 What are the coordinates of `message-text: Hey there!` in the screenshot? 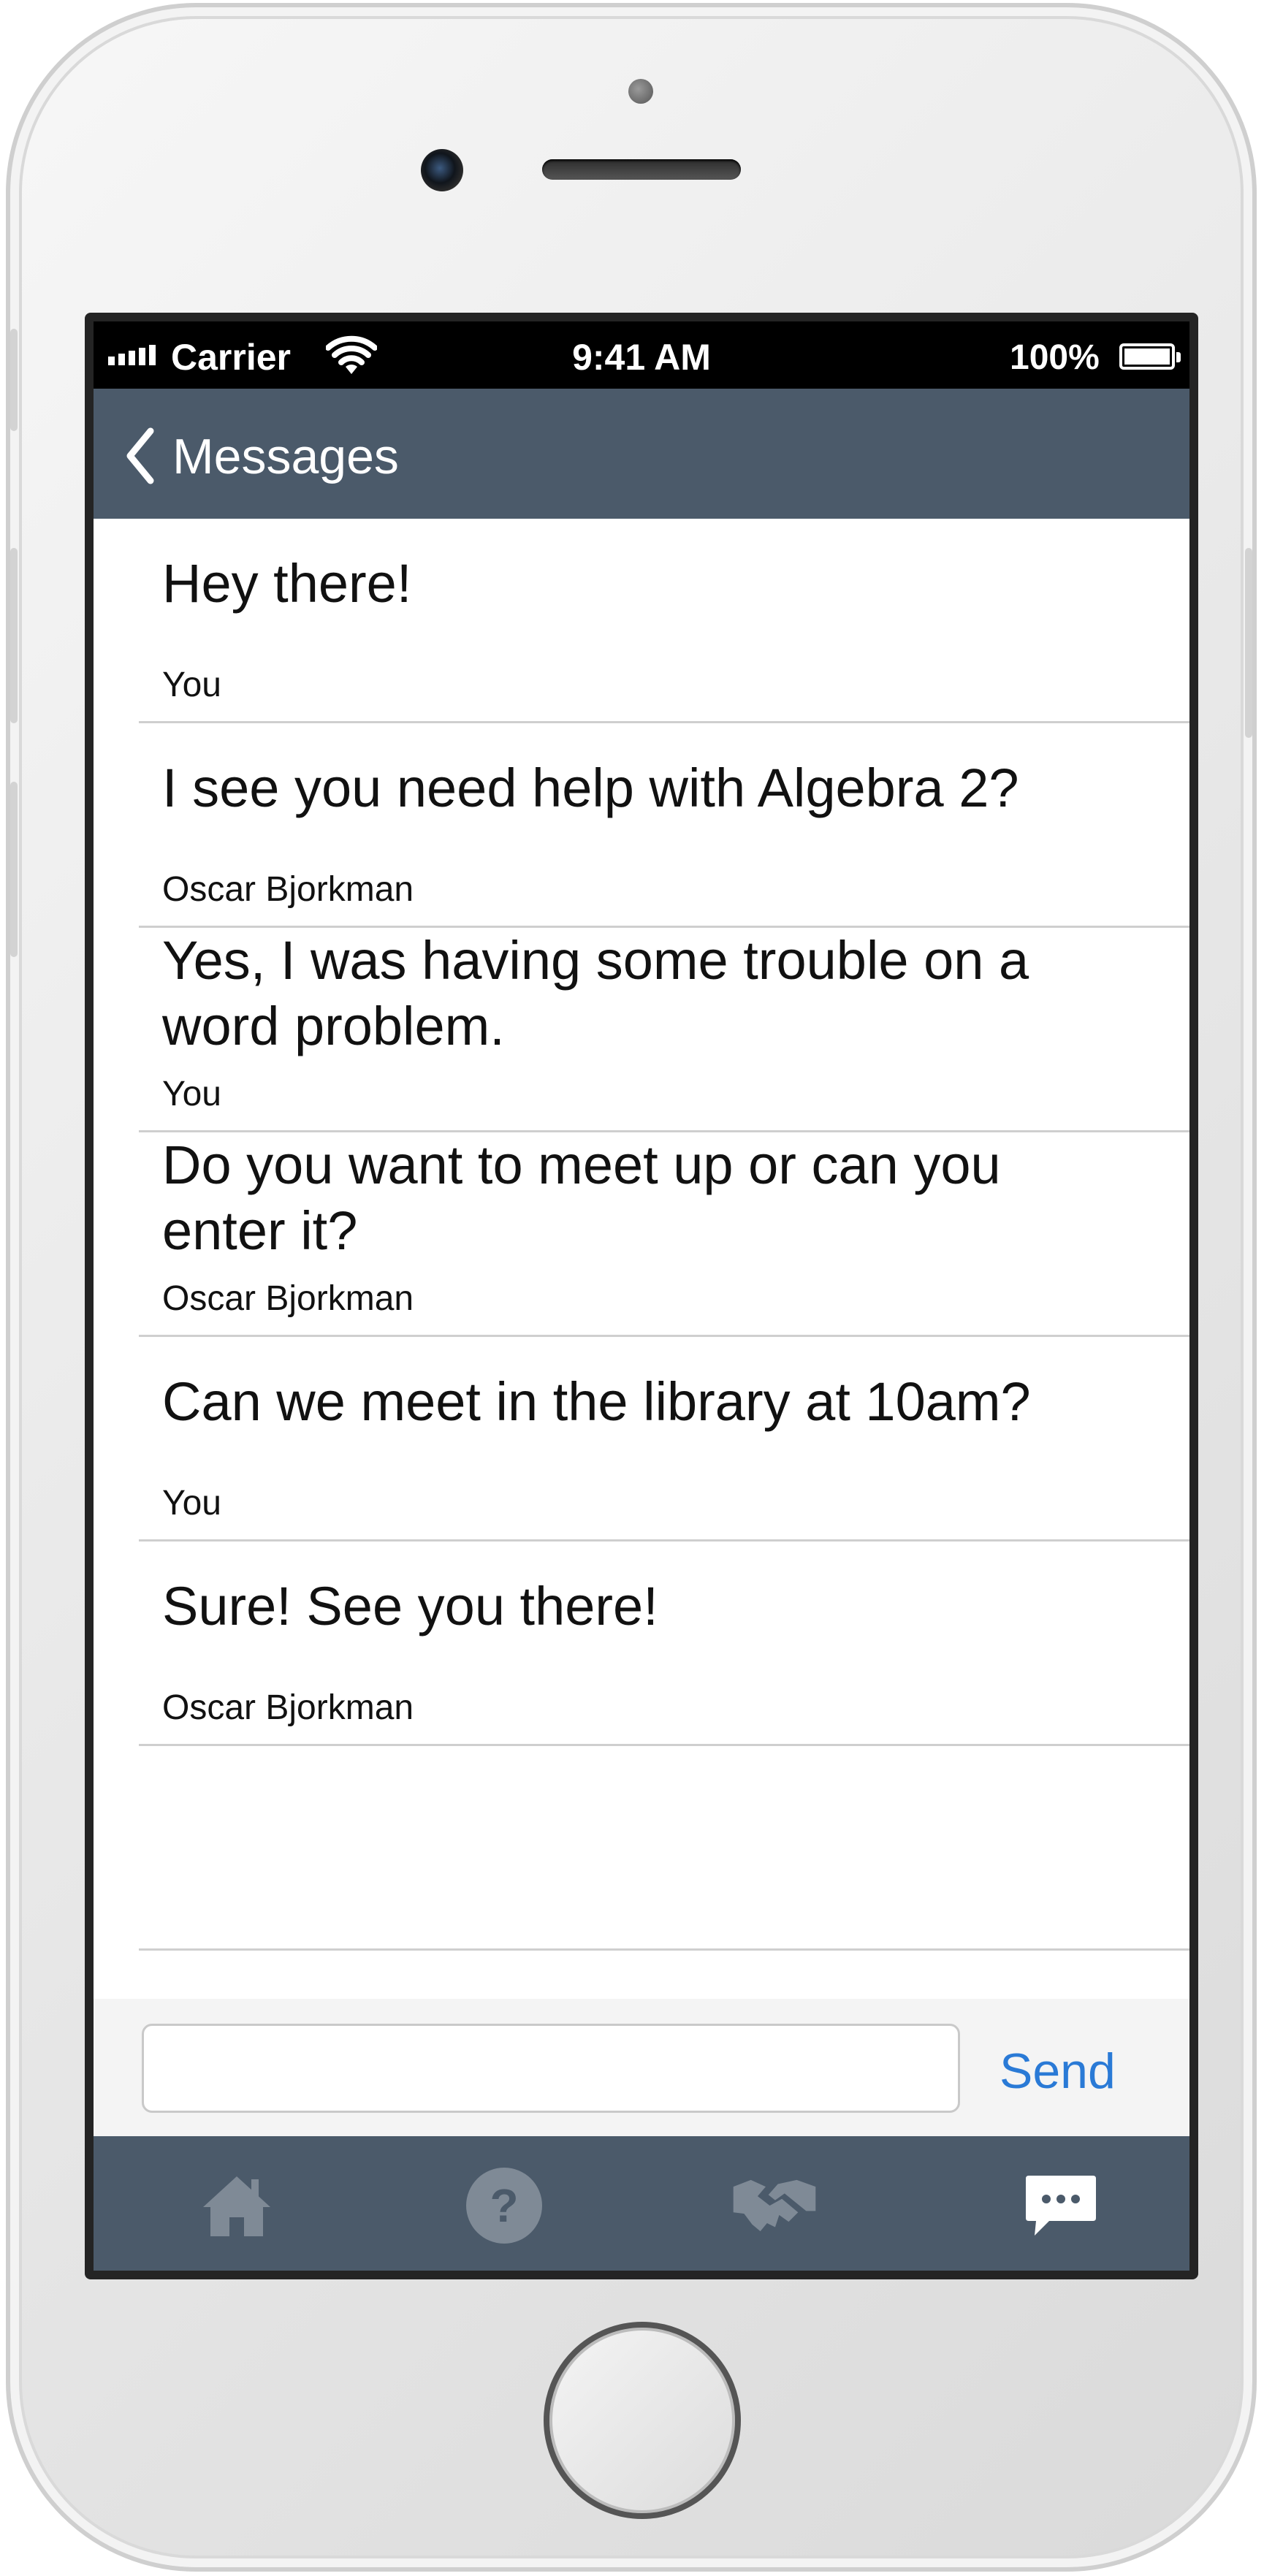 It's located at (287, 583).